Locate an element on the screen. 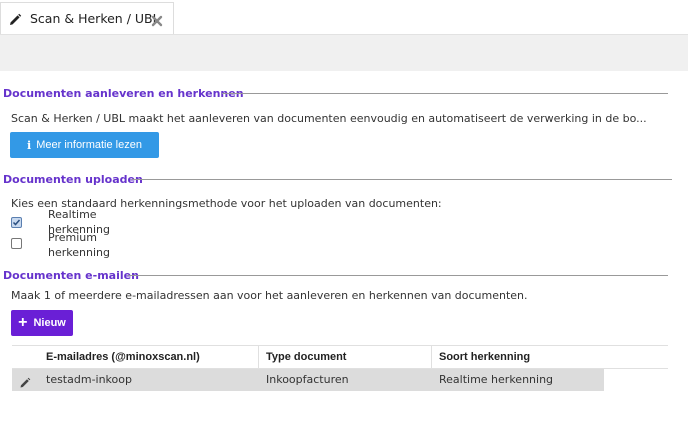  cell-type: Inkoopfacturen is located at coordinates (307, 379).